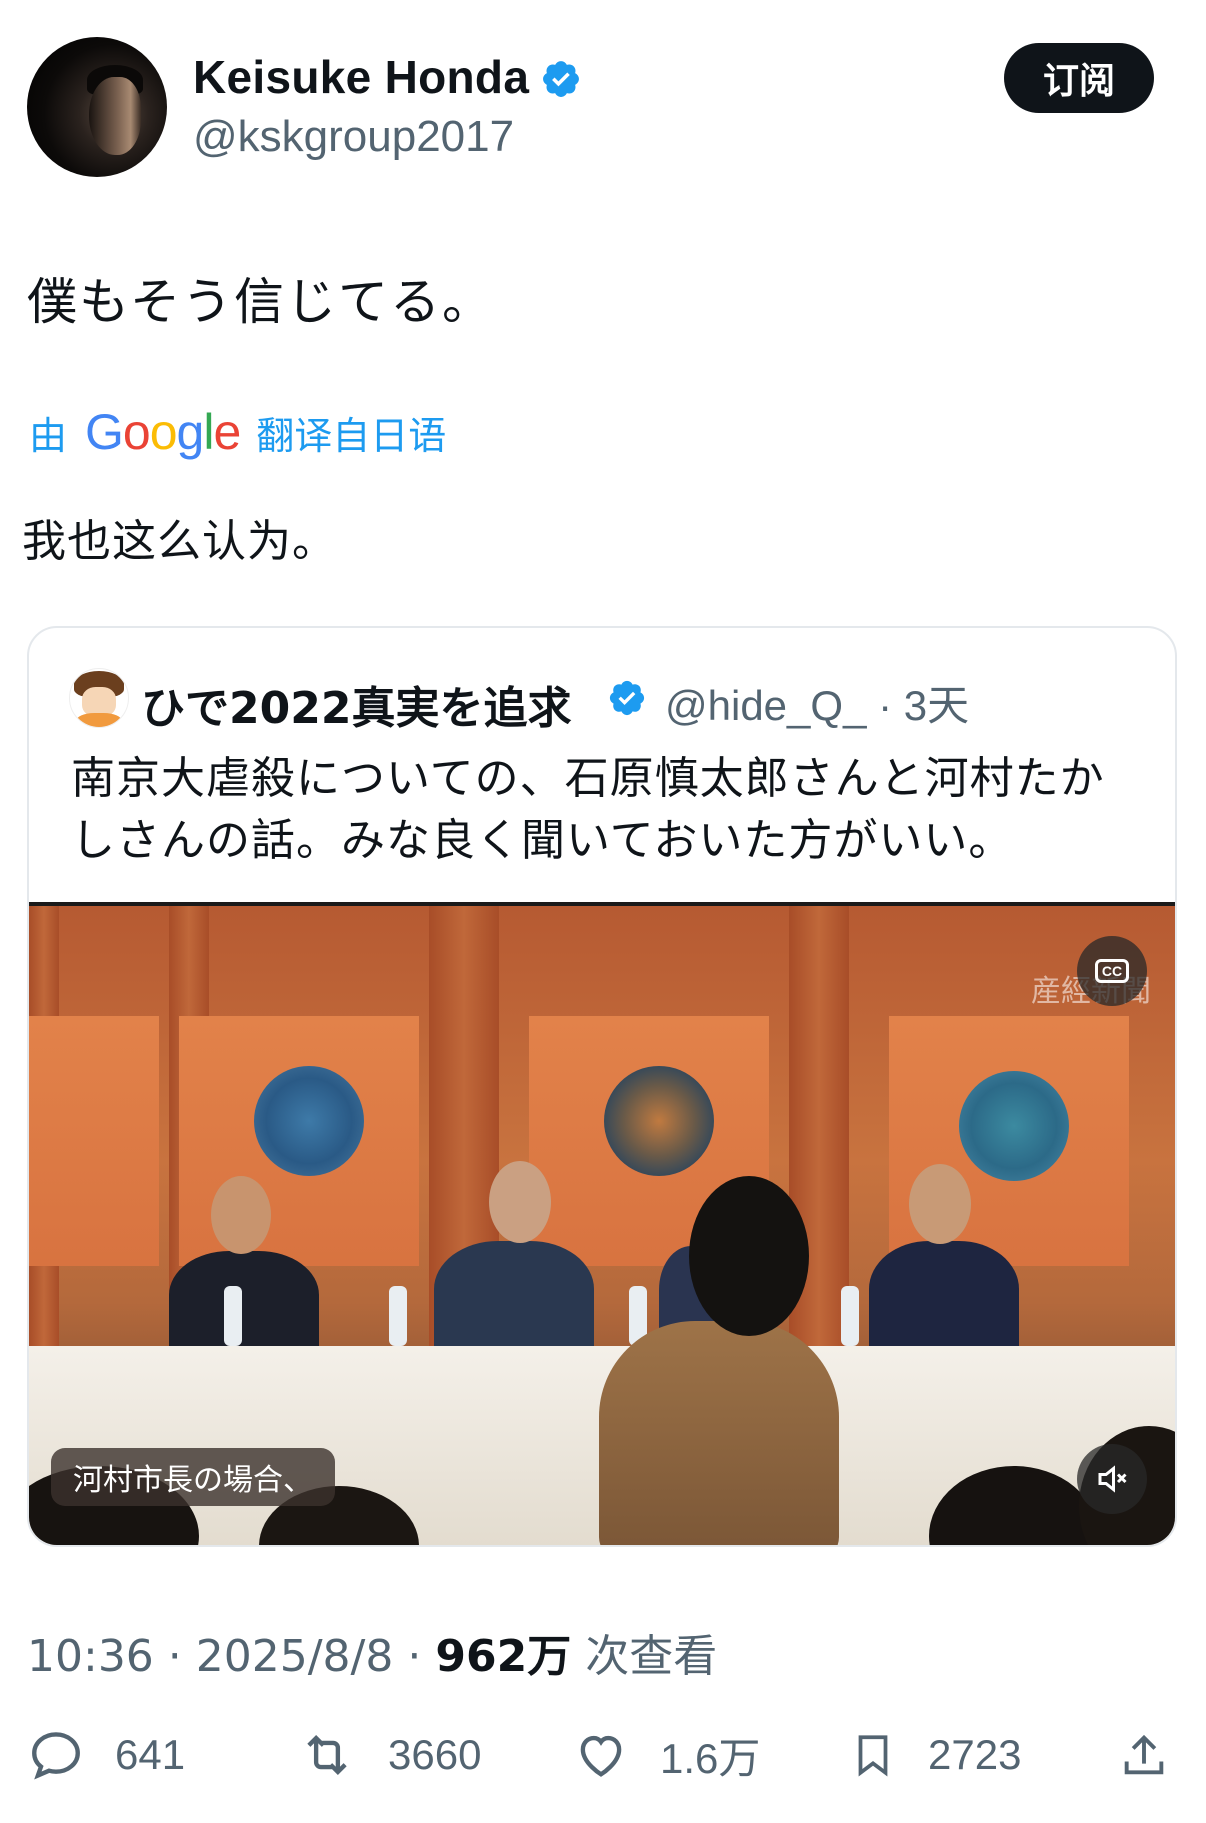 The image size is (1206, 1823). Describe the element at coordinates (435, 1754) in the screenshot. I see `retweet-count: 3660` at that location.